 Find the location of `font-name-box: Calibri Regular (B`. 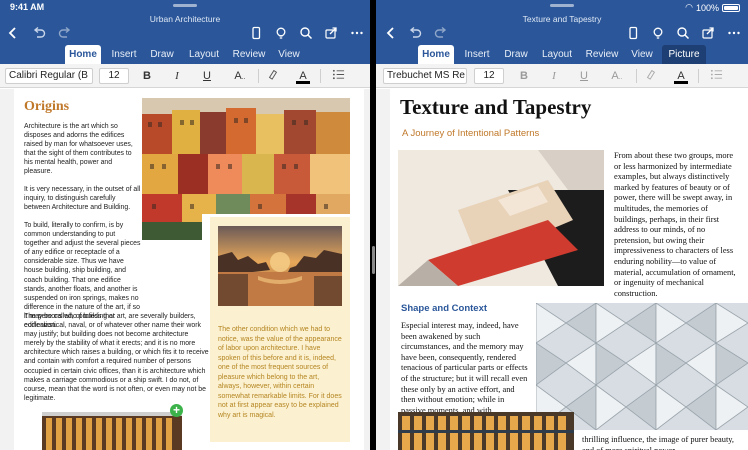

font-name-box: Calibri Regular (B is located at coordinates (49, 76).